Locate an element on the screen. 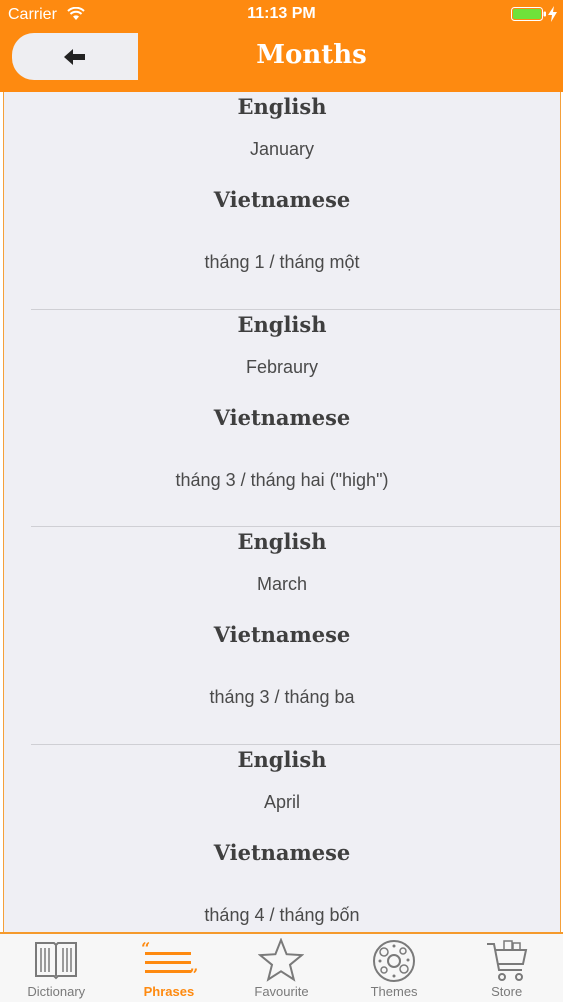  tab-favourite: Favourite is located at coordinates (281, 968).